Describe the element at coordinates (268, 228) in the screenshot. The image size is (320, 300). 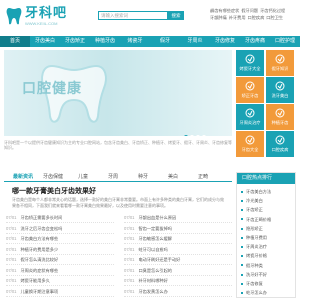
I see `rank-item: 隐形矫正` at that location.